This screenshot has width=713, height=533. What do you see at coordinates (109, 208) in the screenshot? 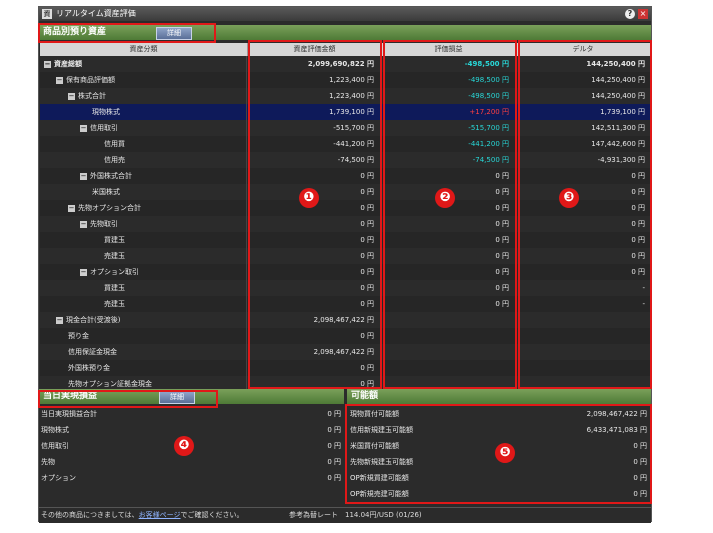
I see `row-category-label: 先物オプション合計` at bounding box center [109, 208].